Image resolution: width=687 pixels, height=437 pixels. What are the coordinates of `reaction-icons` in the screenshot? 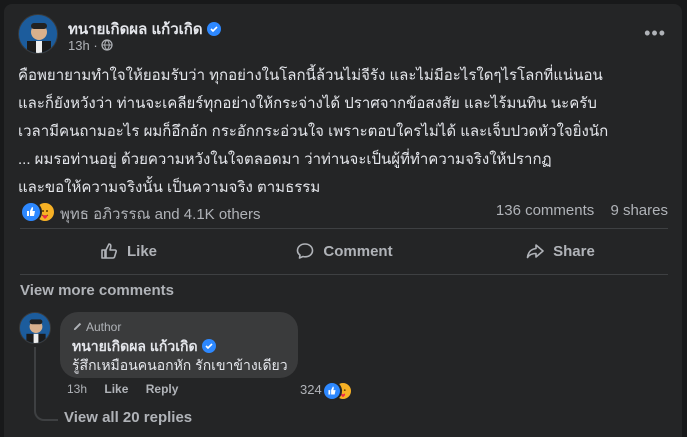 It's located at (38, 212).